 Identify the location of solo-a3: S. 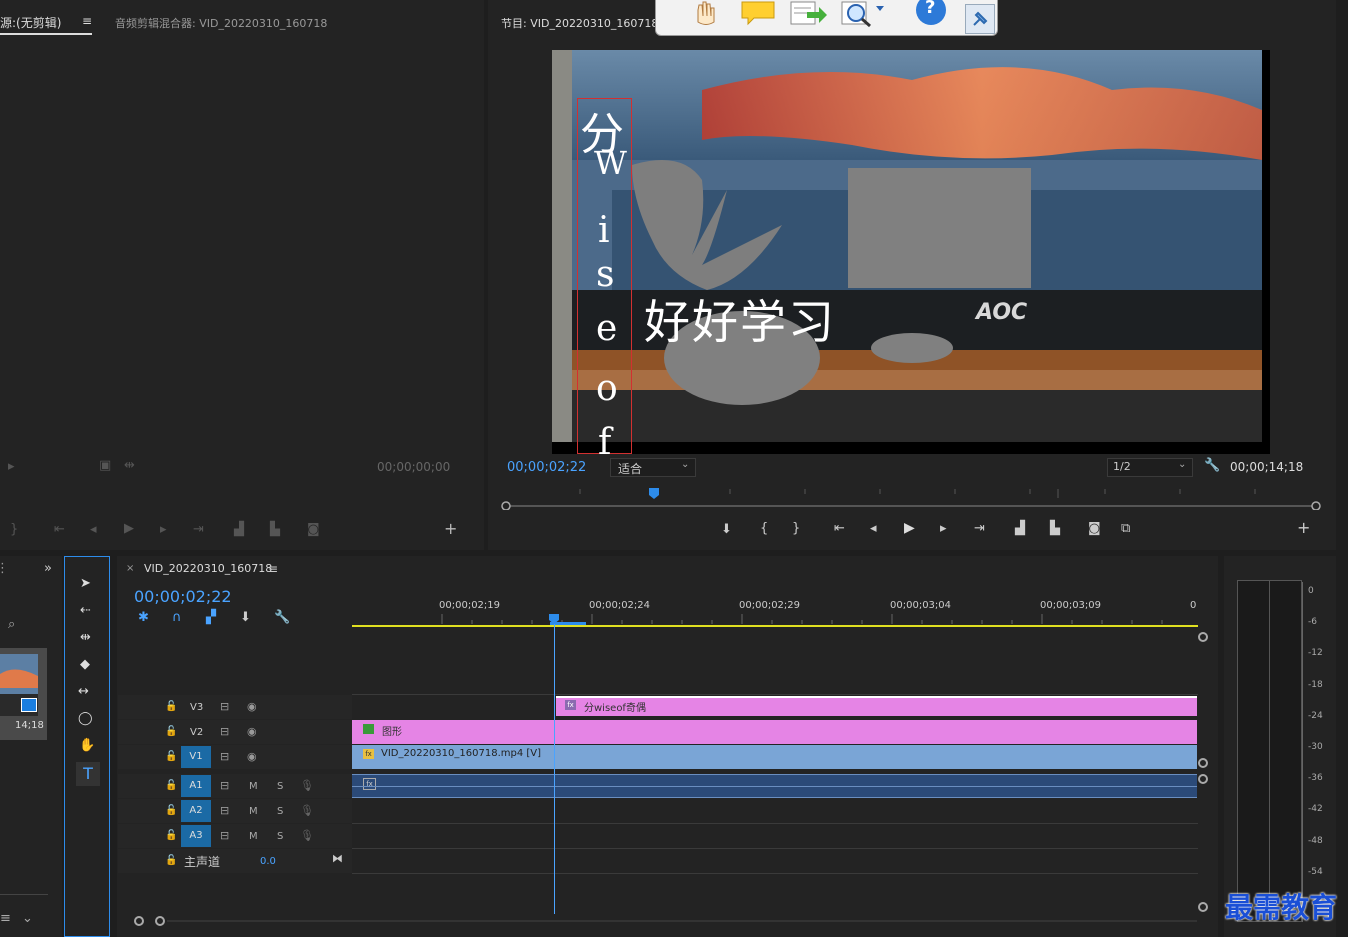
(280, 836).